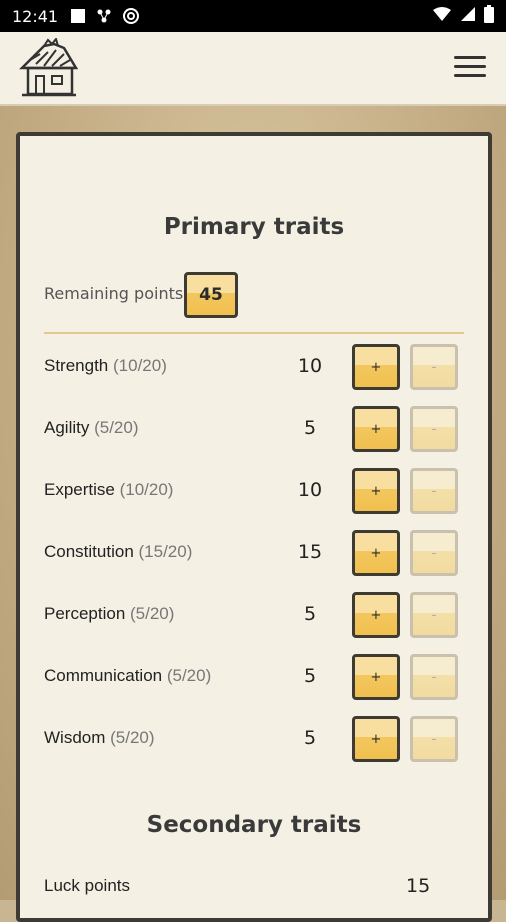 Image resolution: width=506 pixels, height=922 pixels. I want to click on trait-label: Perception, so click(85, 613).